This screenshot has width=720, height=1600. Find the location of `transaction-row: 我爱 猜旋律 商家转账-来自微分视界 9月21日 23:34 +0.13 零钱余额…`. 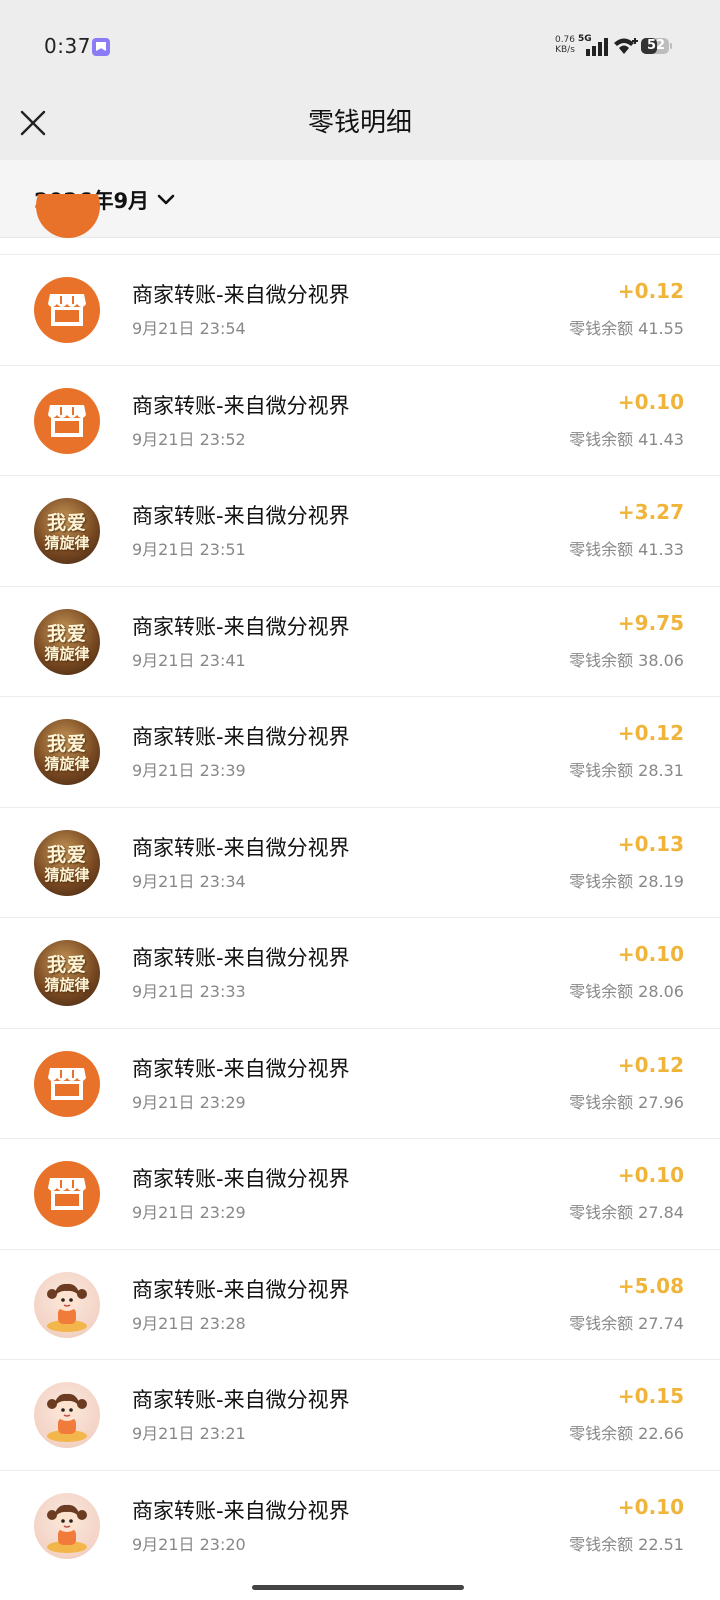

transaction-row: 我爱 猜旋律 商家转账-来自微分视界 9月21日 23:34 +0.13 零钱余额… is located at coordinates (360, 861).